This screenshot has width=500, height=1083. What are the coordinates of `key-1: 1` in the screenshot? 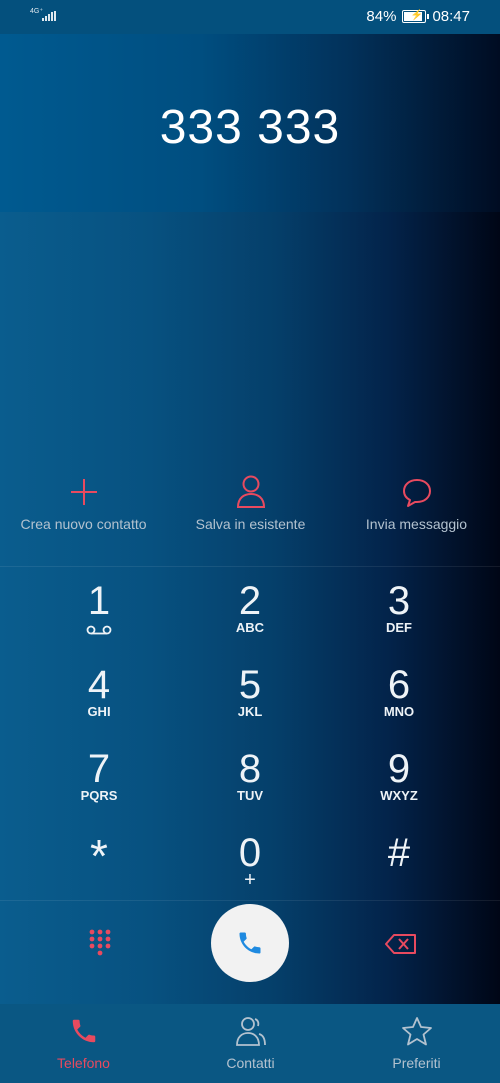 It's located at (99, 620).